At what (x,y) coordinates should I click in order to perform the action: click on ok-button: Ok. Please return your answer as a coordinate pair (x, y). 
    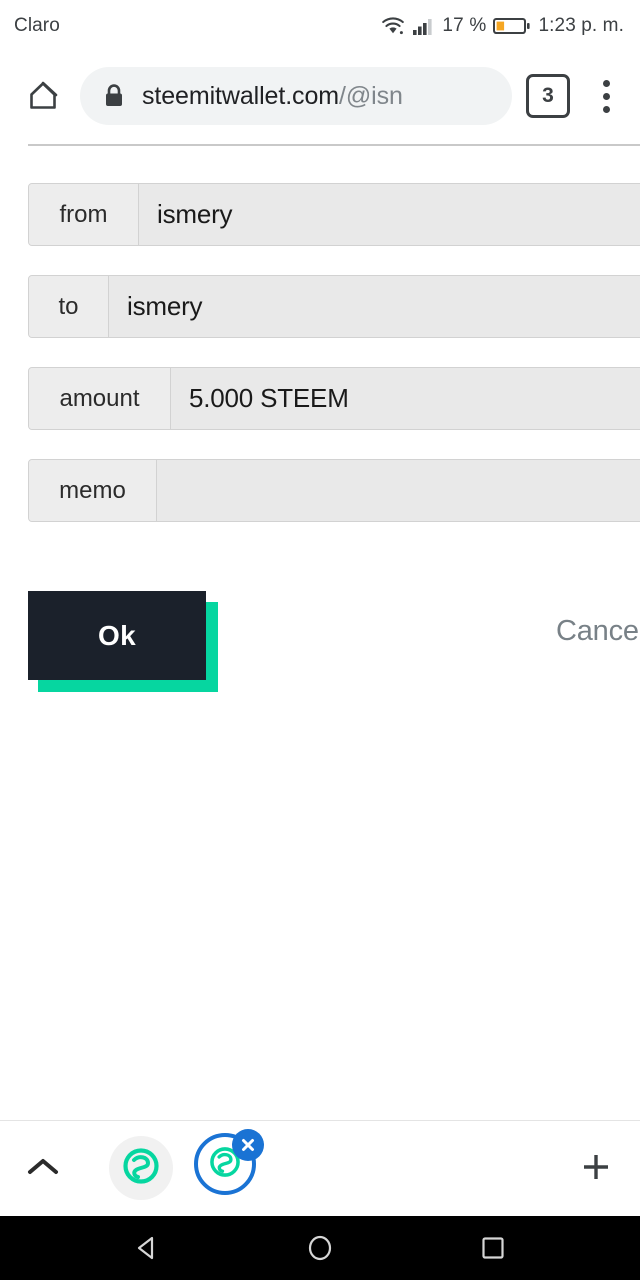
    Looking at the image, I should click on (117, 635).